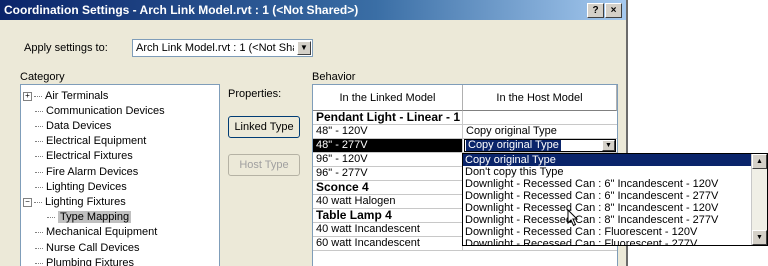 This screenshot has height=266, width=768. What do you see at coordinates (255, 94) in the screenshot?
I see `properties-label: Properties:` at bounding box center [255, 94].